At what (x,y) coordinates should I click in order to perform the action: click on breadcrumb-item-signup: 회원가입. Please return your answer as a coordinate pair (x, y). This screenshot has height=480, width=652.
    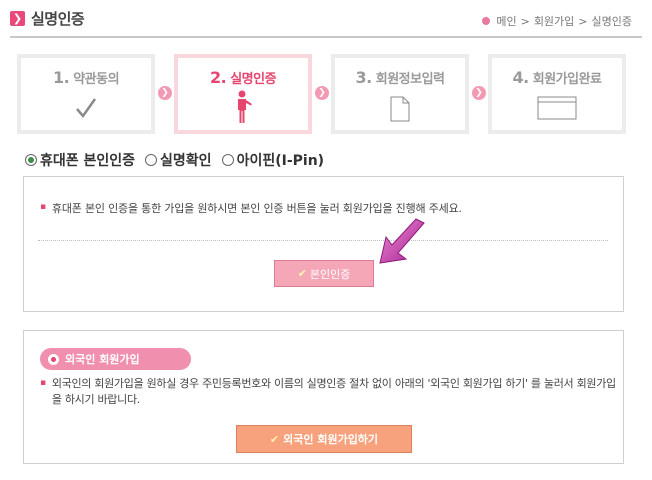
    Looking at the image, I should click on (554, 21).